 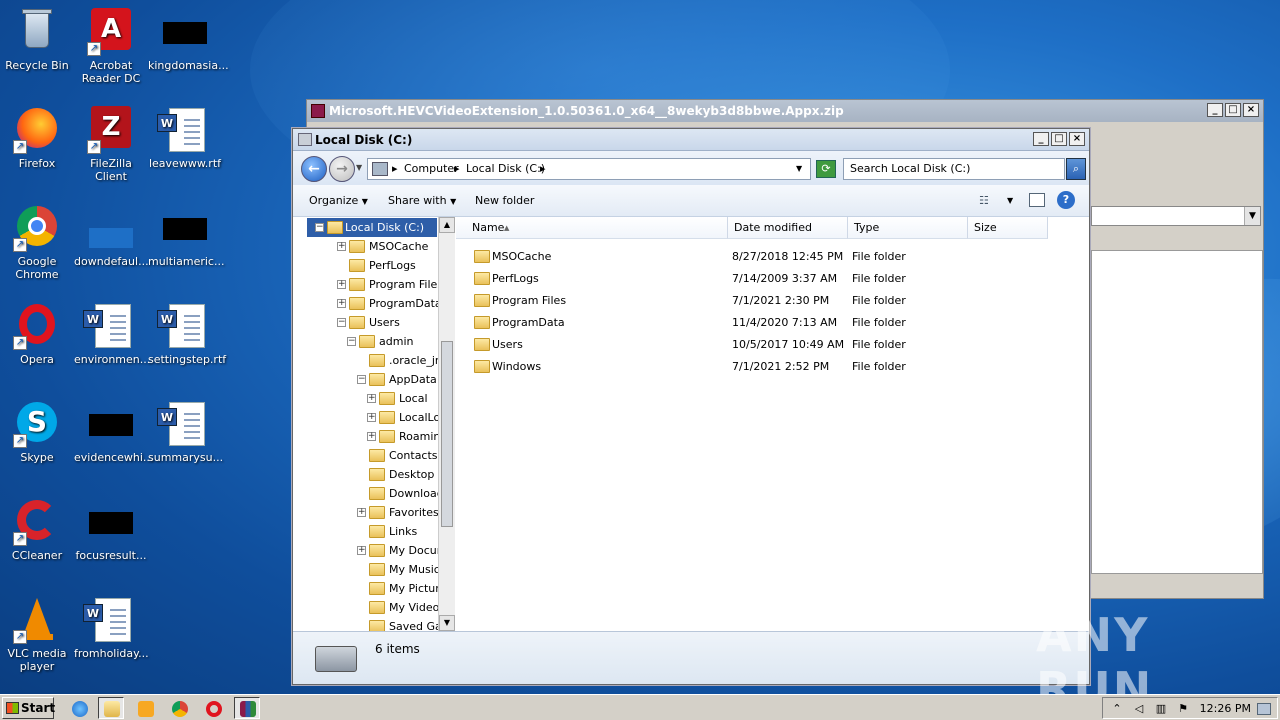 I want to click on tree-item: Saved Game, so click(x=375, y=624).